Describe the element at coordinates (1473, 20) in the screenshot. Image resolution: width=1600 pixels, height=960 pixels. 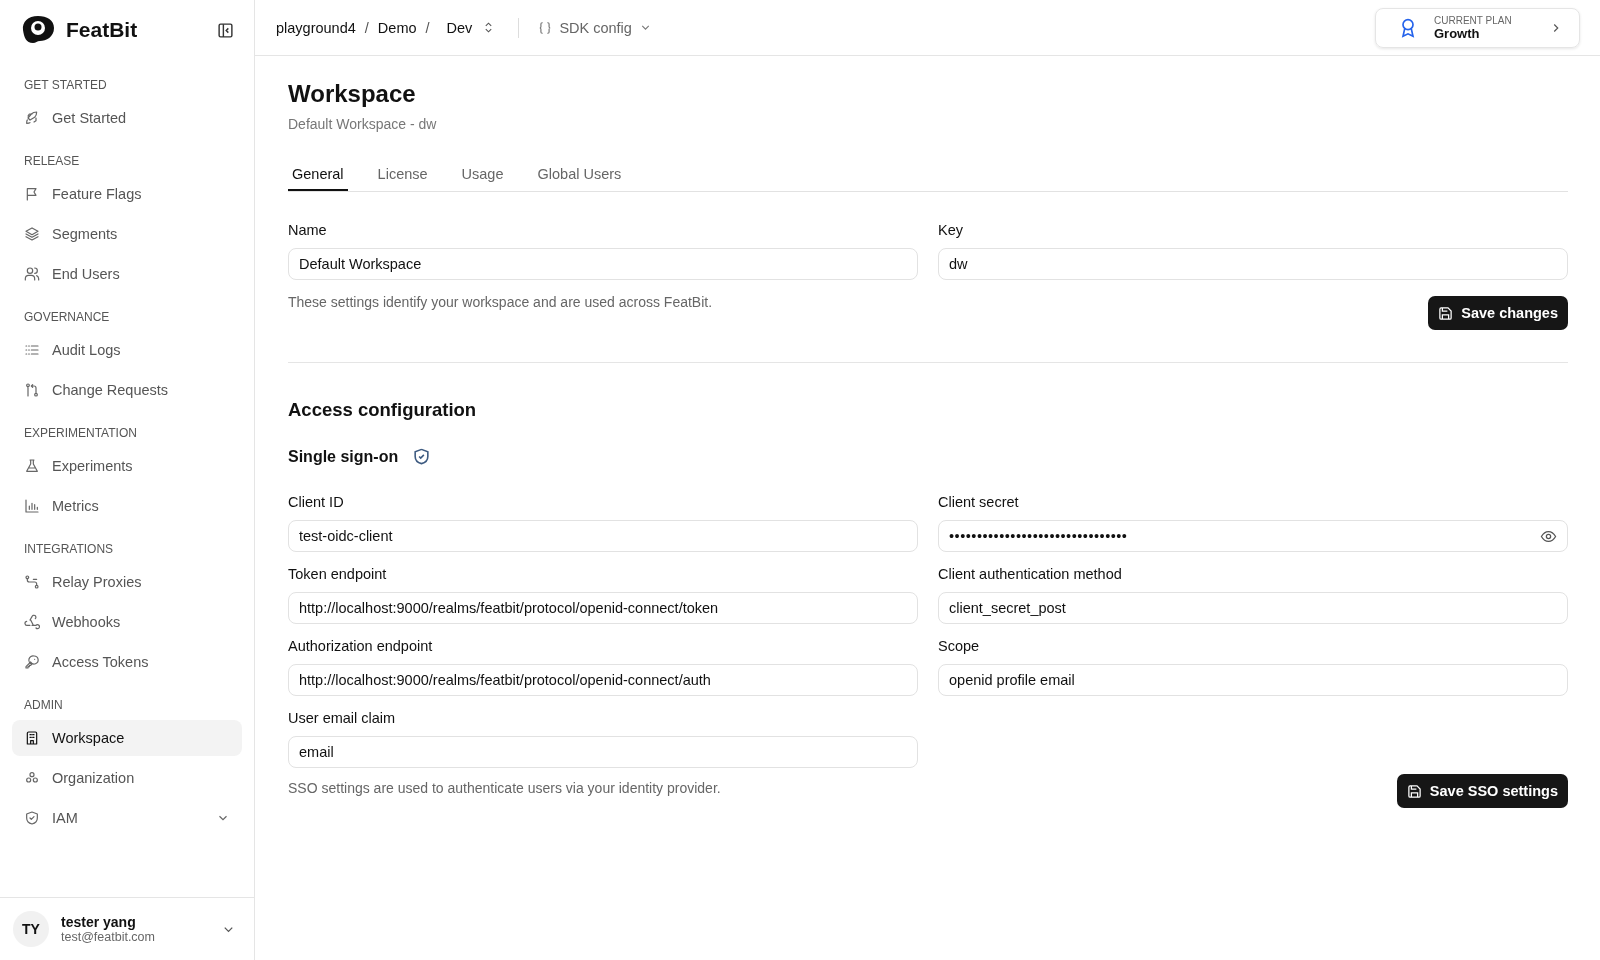
I see `plan-caption: CURRENT PLAN` at that location.